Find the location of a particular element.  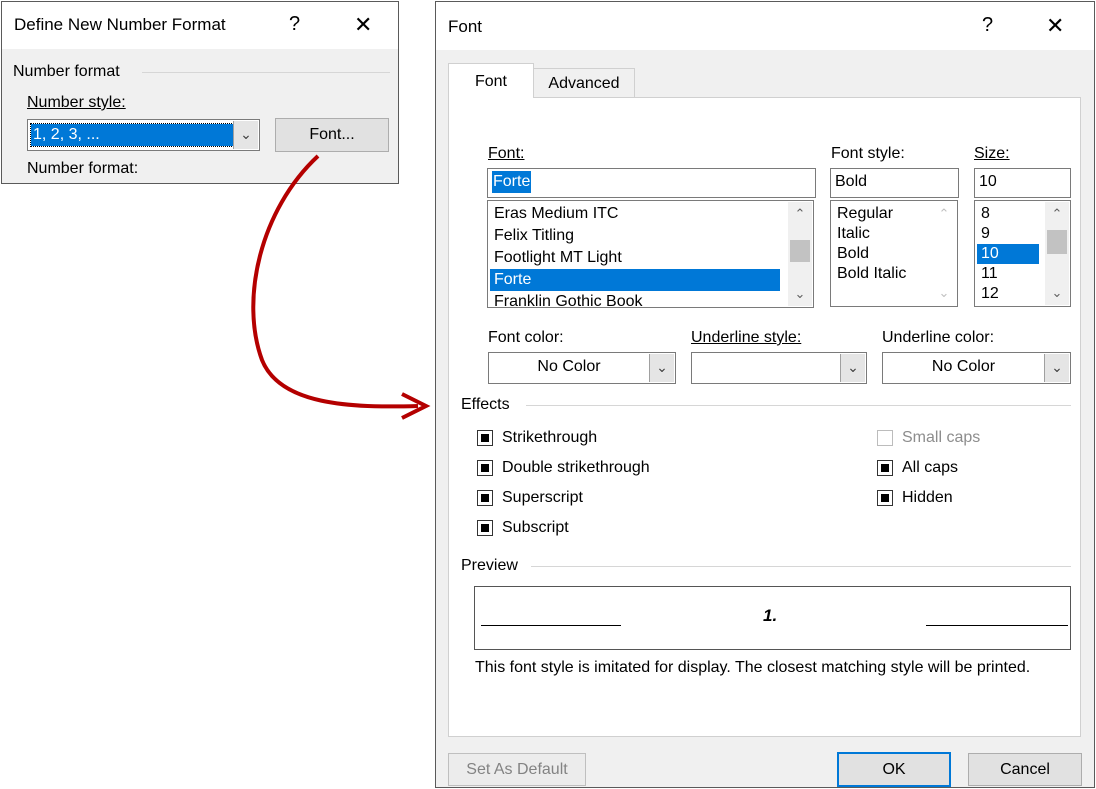

underline-color-label: Underline color: is located at coordinates (938, 337).